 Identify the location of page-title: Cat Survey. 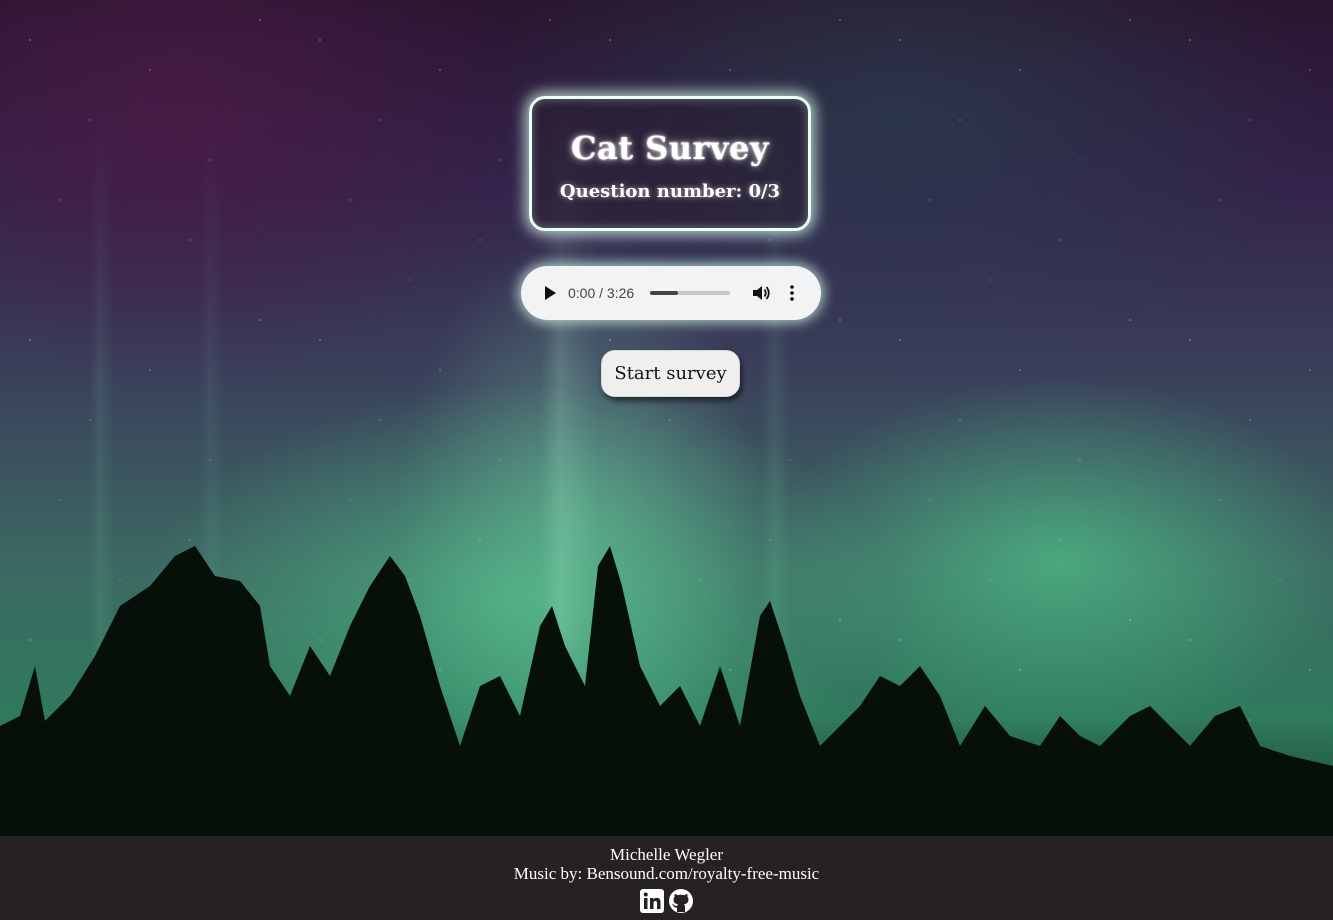
(670, 148).